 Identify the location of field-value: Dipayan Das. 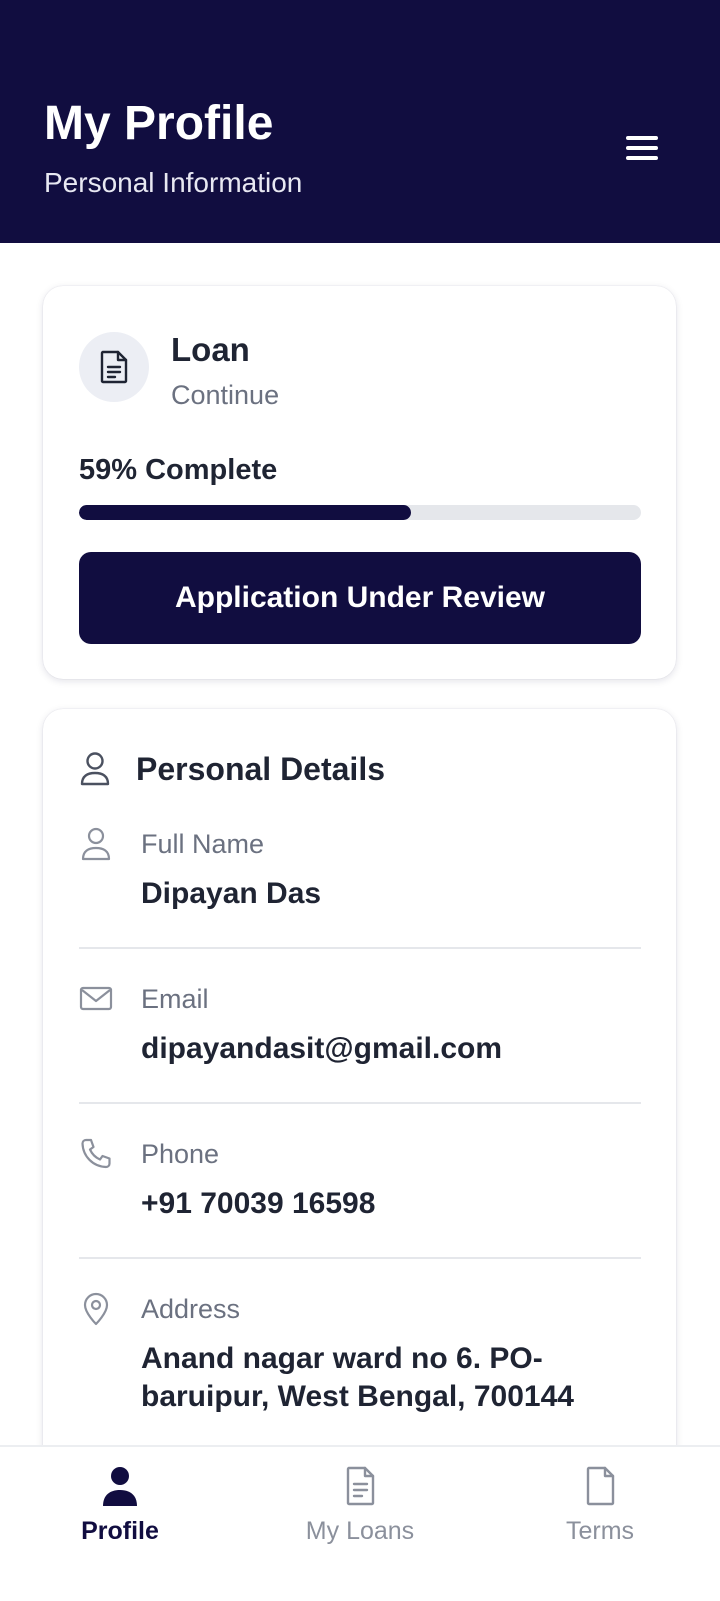
(231, 893).